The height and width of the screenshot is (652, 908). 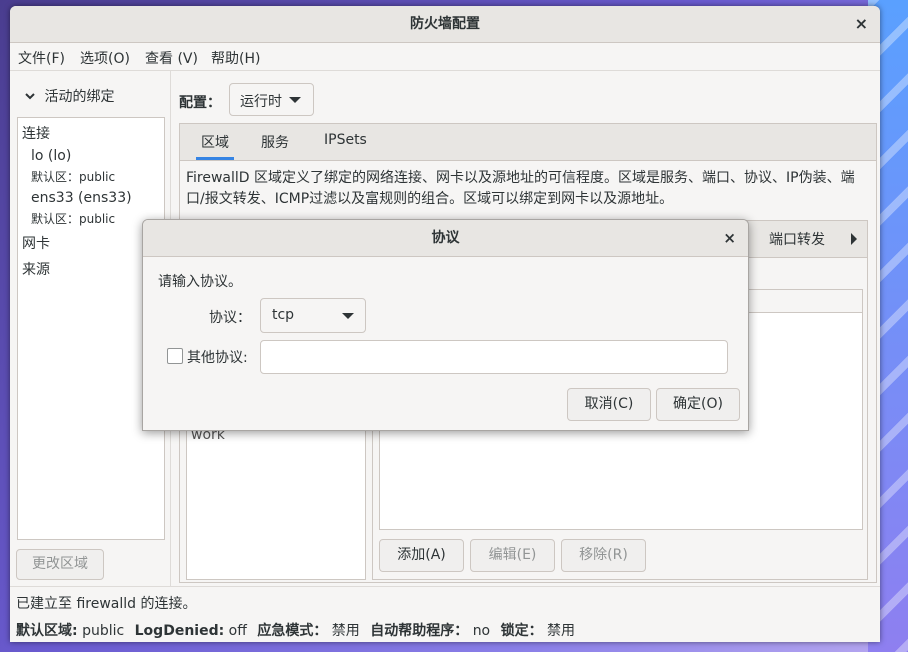 What do you see at coordinates (561, 631) in the screenshot?
I see `lockdown-value: 禁用` at bounding box center [561, 631].